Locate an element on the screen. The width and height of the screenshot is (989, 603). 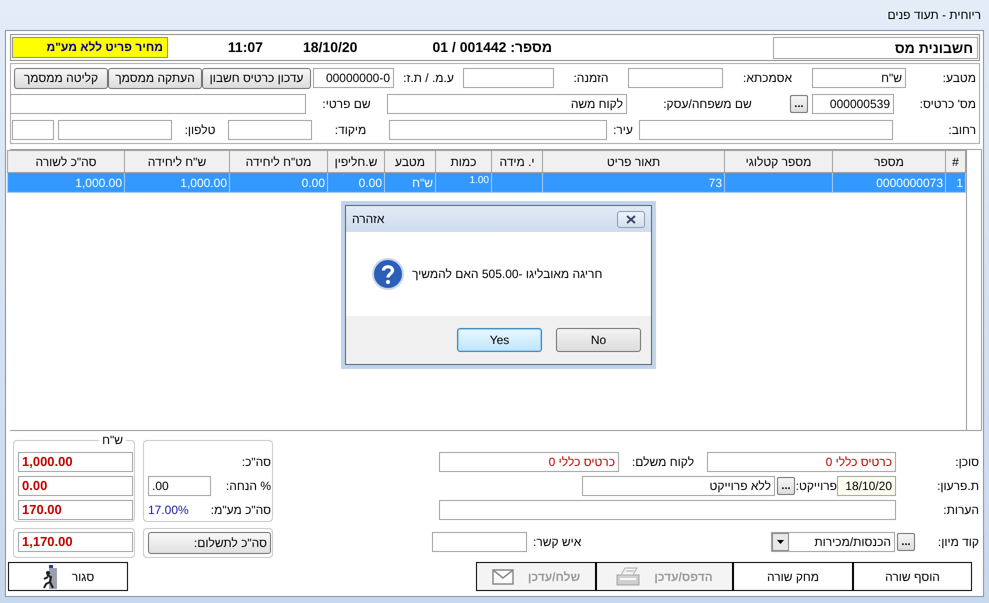
column-header: מטבע is located at coordinates (410, 161).